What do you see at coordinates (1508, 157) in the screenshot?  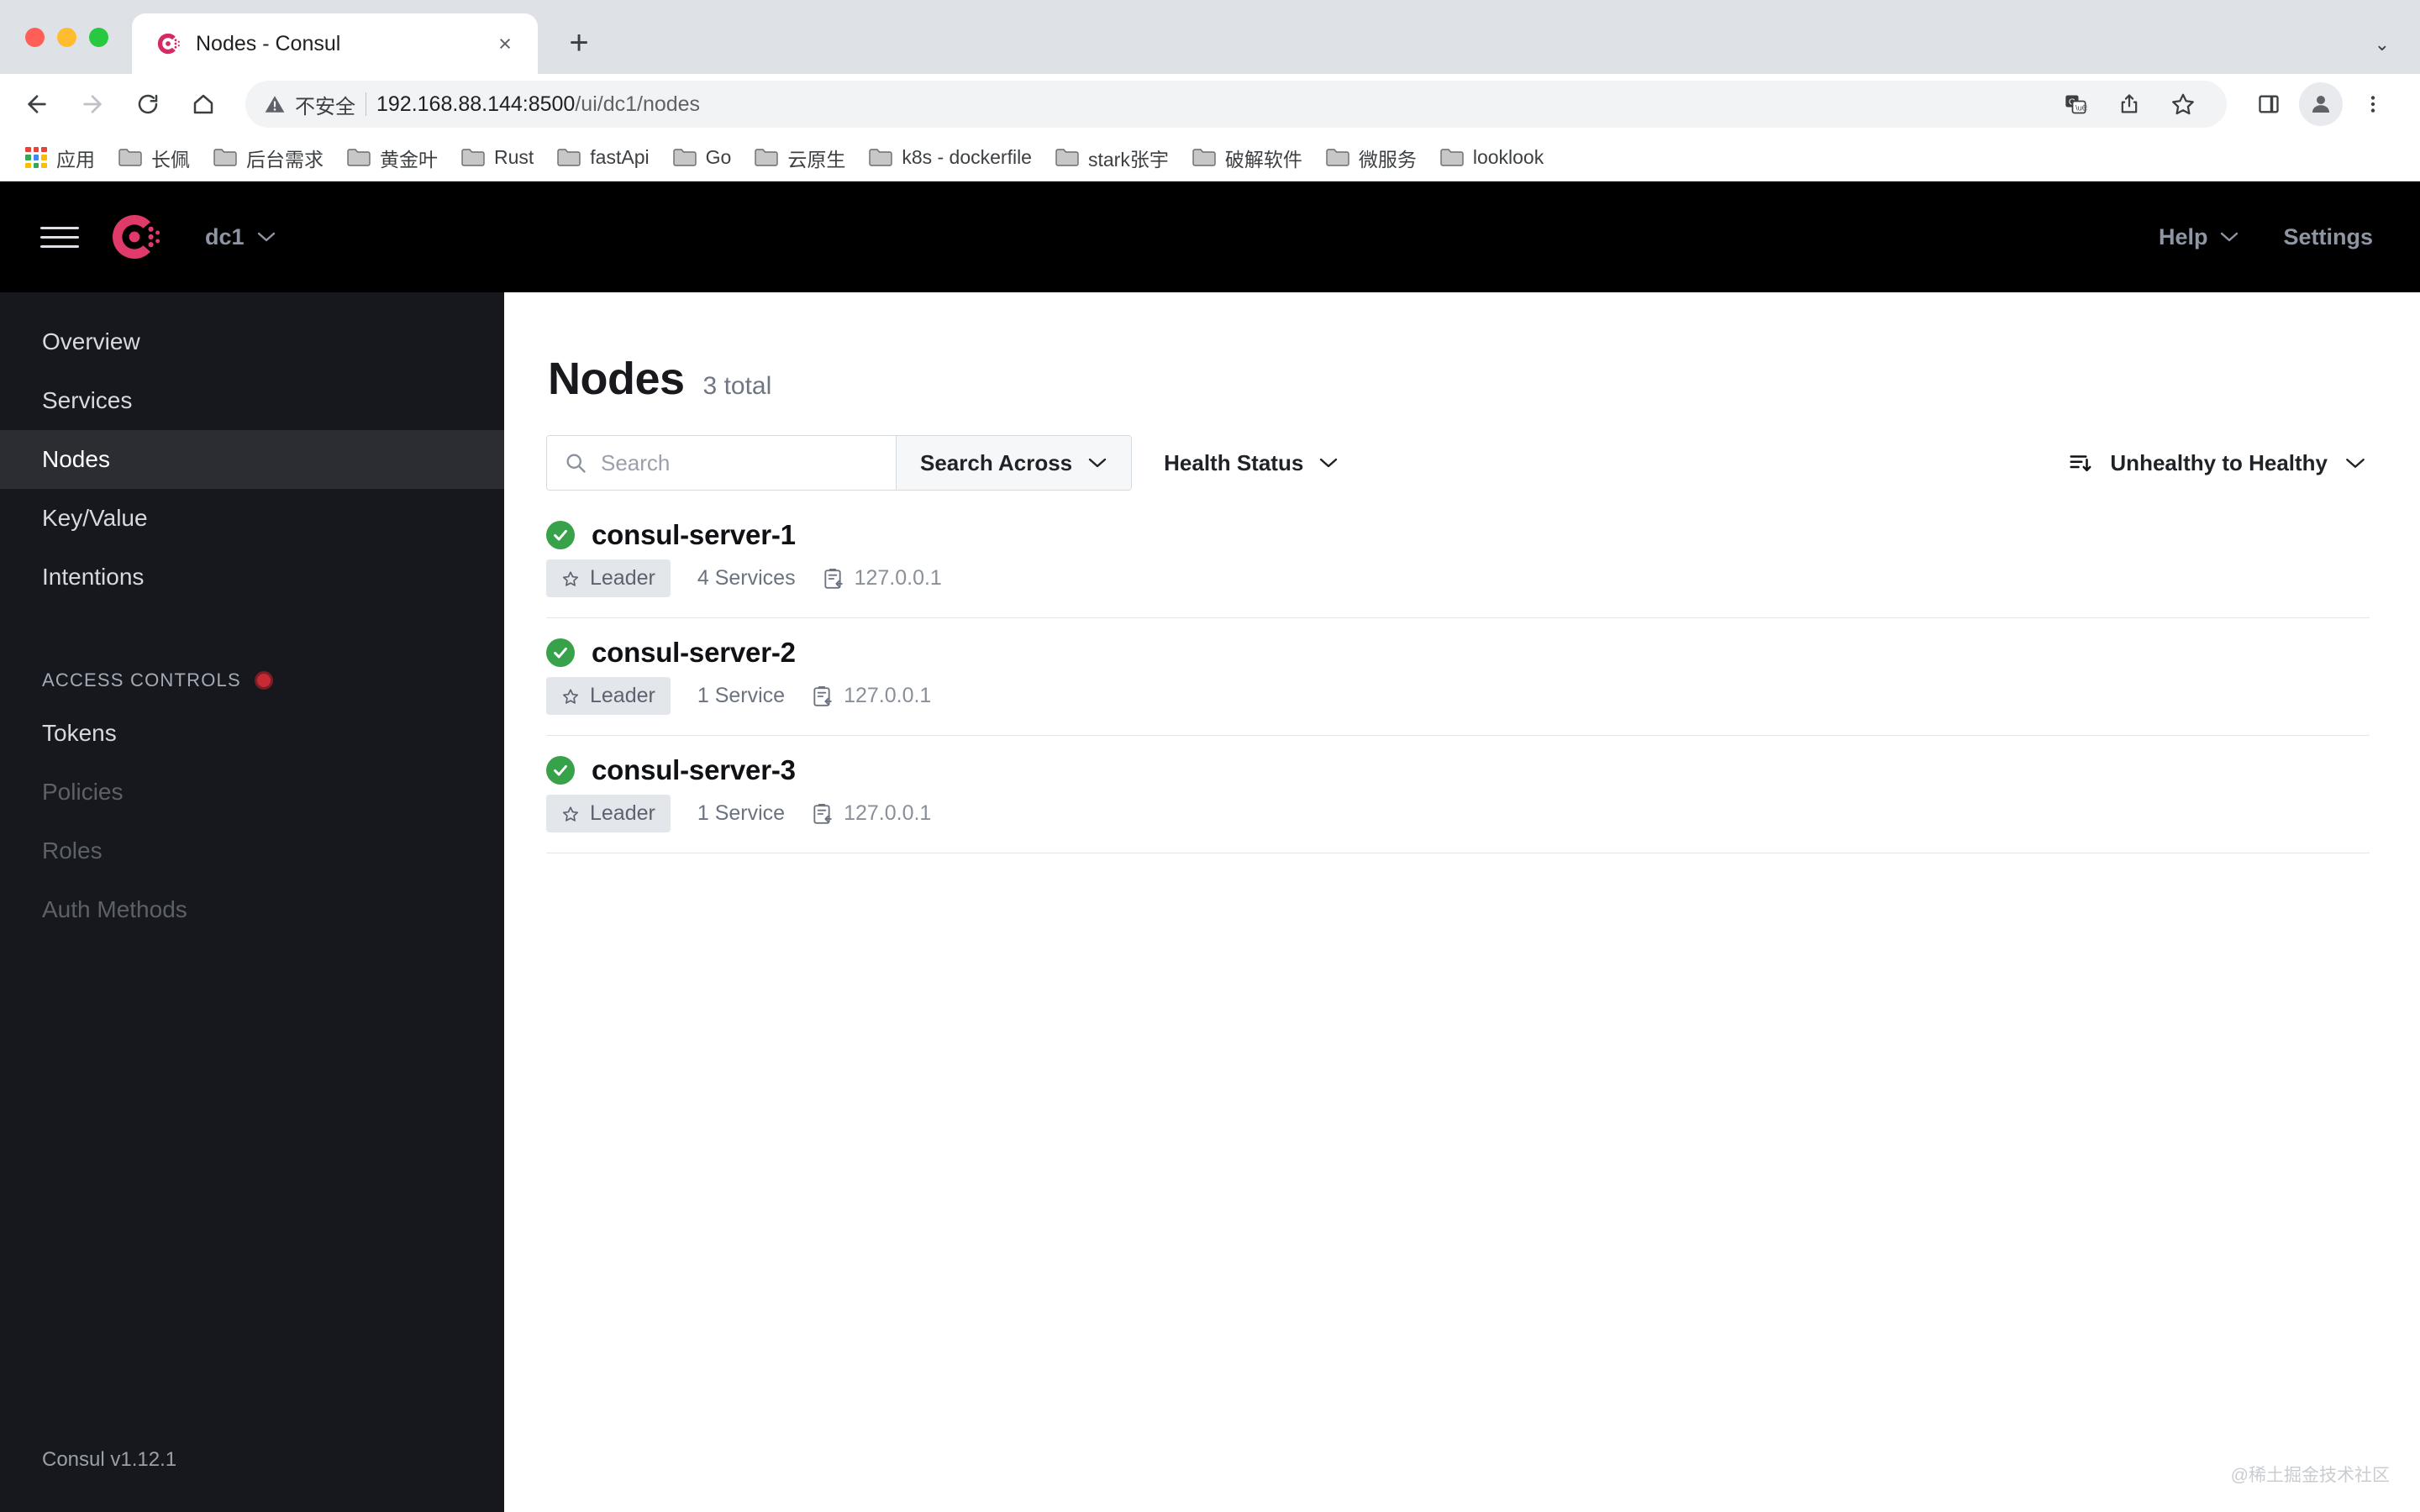 I see `bookmark-label: looklook` at bounding box center [1508, 157].